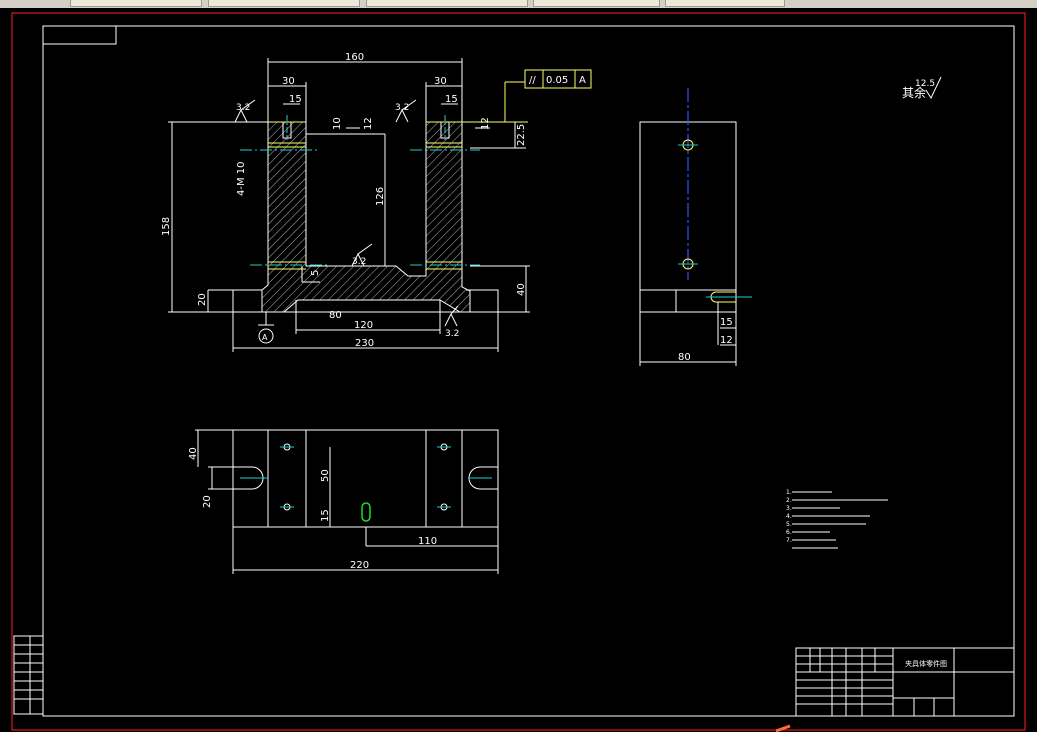  What do you see at coordinates (288, 81) in the screenshot?
I see `dim-30-left: 30` at bounding box center [288, 81].